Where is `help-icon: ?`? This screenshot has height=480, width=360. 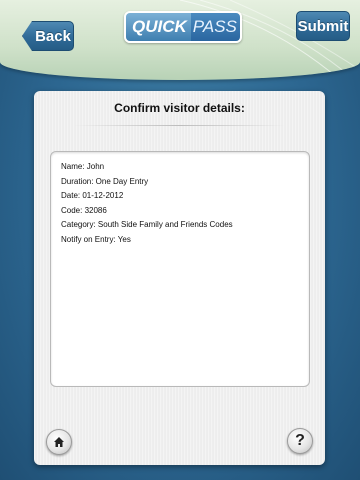
help-icon: ? is located at coordinates (300, 440).